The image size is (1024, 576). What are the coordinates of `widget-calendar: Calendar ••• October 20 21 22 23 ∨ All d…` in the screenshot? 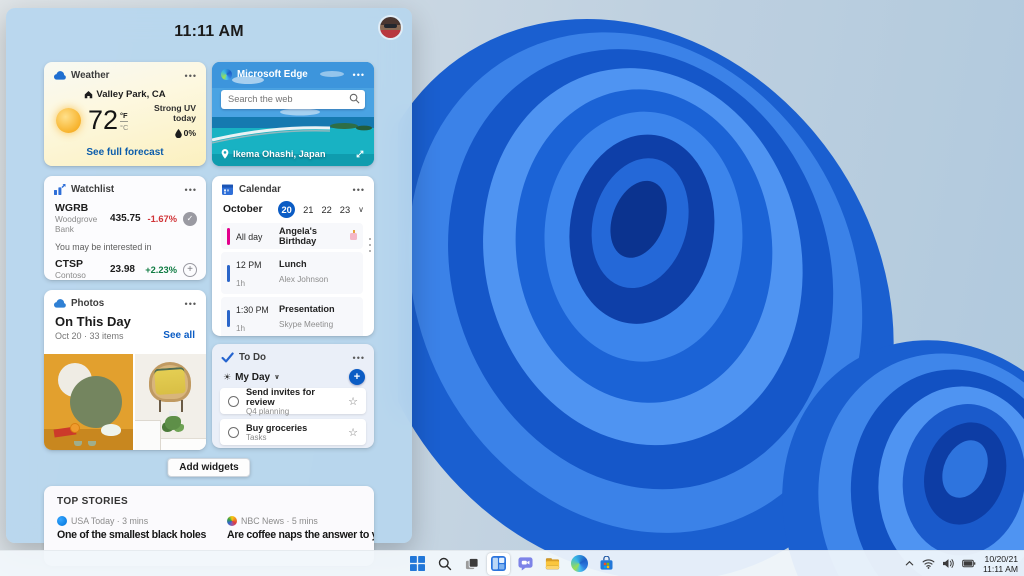 It's located at (293, 256).